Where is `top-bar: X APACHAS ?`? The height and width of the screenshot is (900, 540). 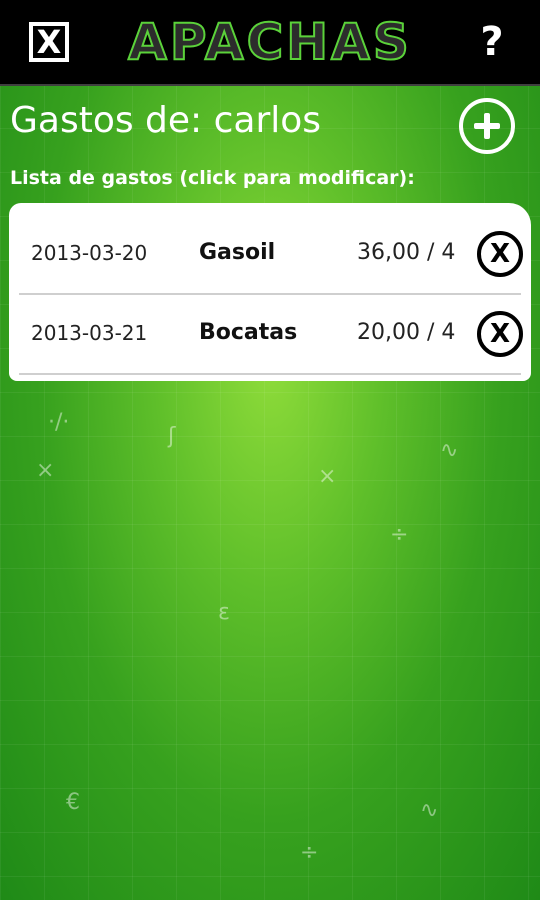 top-bar: X APACHAS ? is located at coordinates (270, 43).